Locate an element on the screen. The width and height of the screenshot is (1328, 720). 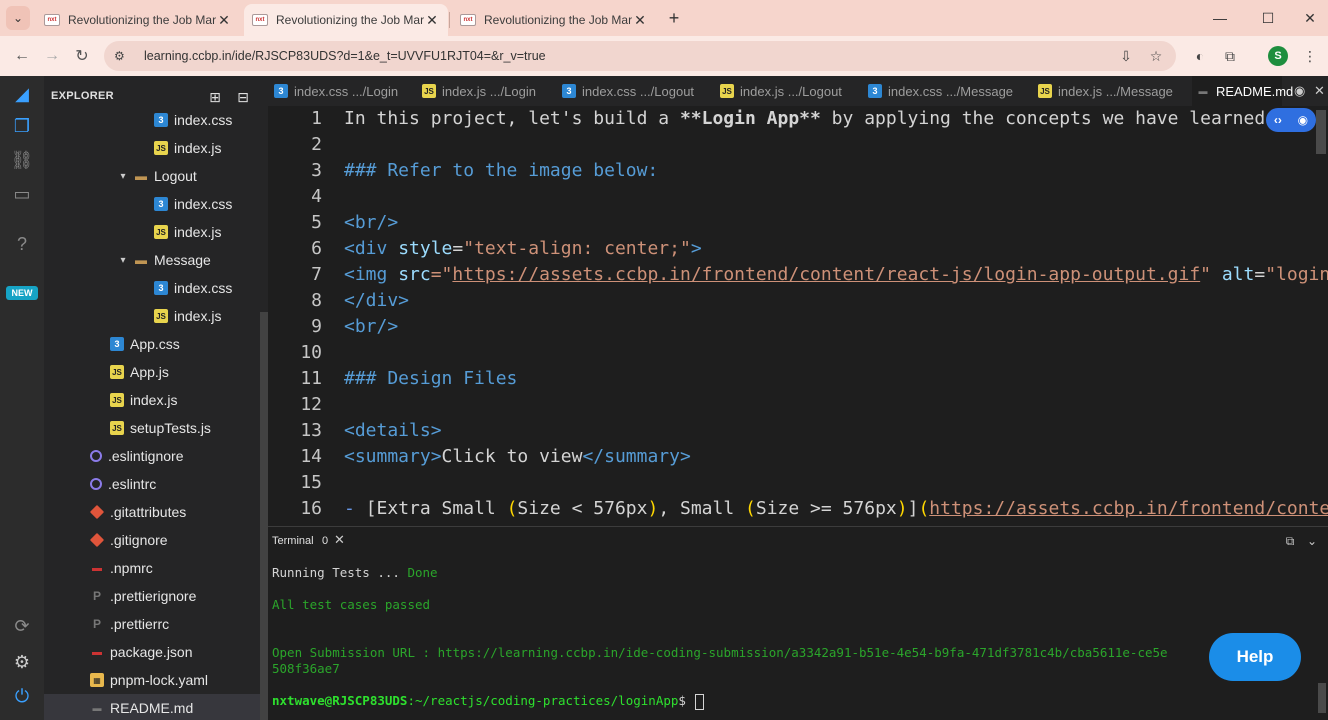
explorer-files-icon: ❐ is located at coordinates (22, 126).